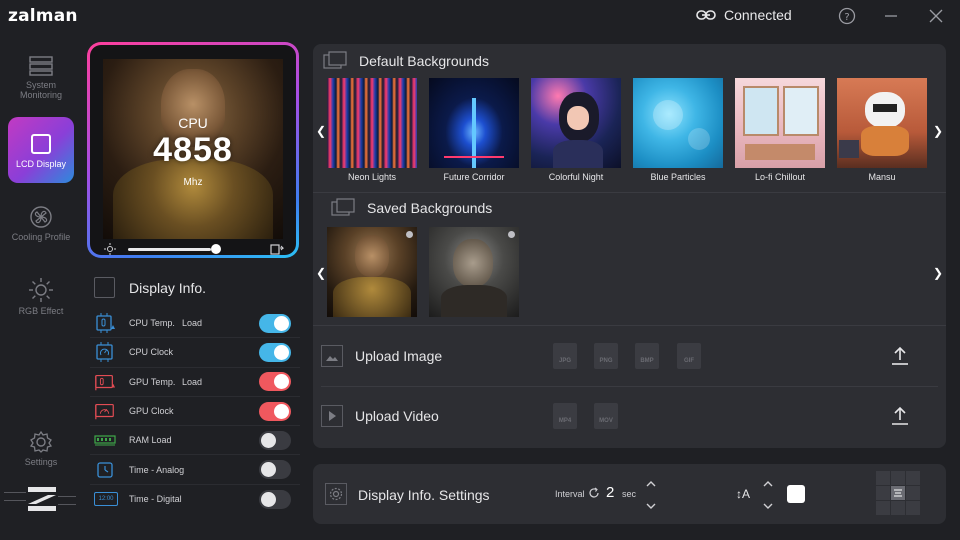 The height and width of the screenshot is (540, 960). Describe the element at coordinates (275, 411) in the screenshot. I see `gpu-clock-toggle` at that location.